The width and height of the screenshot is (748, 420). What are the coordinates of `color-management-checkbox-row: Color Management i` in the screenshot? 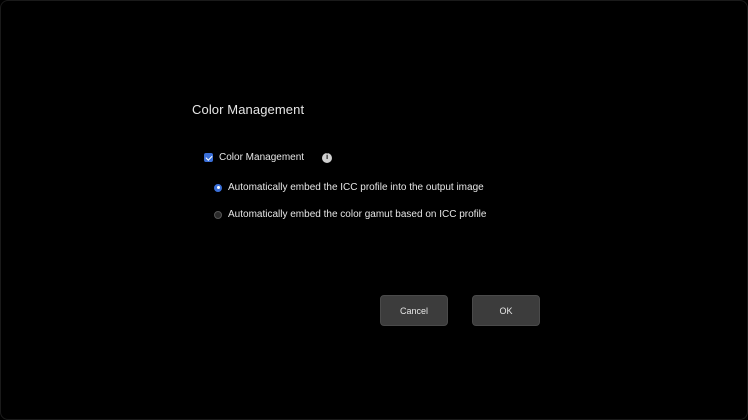 It's located at (268, 157).